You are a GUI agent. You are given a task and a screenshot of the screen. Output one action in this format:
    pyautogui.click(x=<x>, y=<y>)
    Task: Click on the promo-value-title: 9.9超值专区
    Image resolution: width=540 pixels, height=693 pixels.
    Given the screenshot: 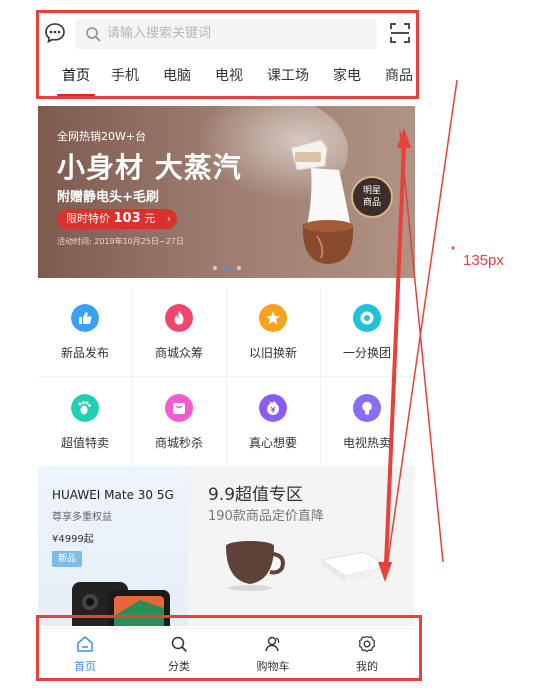 What is the action you would take?
    pyautogui.click(x=256, y=495)
    